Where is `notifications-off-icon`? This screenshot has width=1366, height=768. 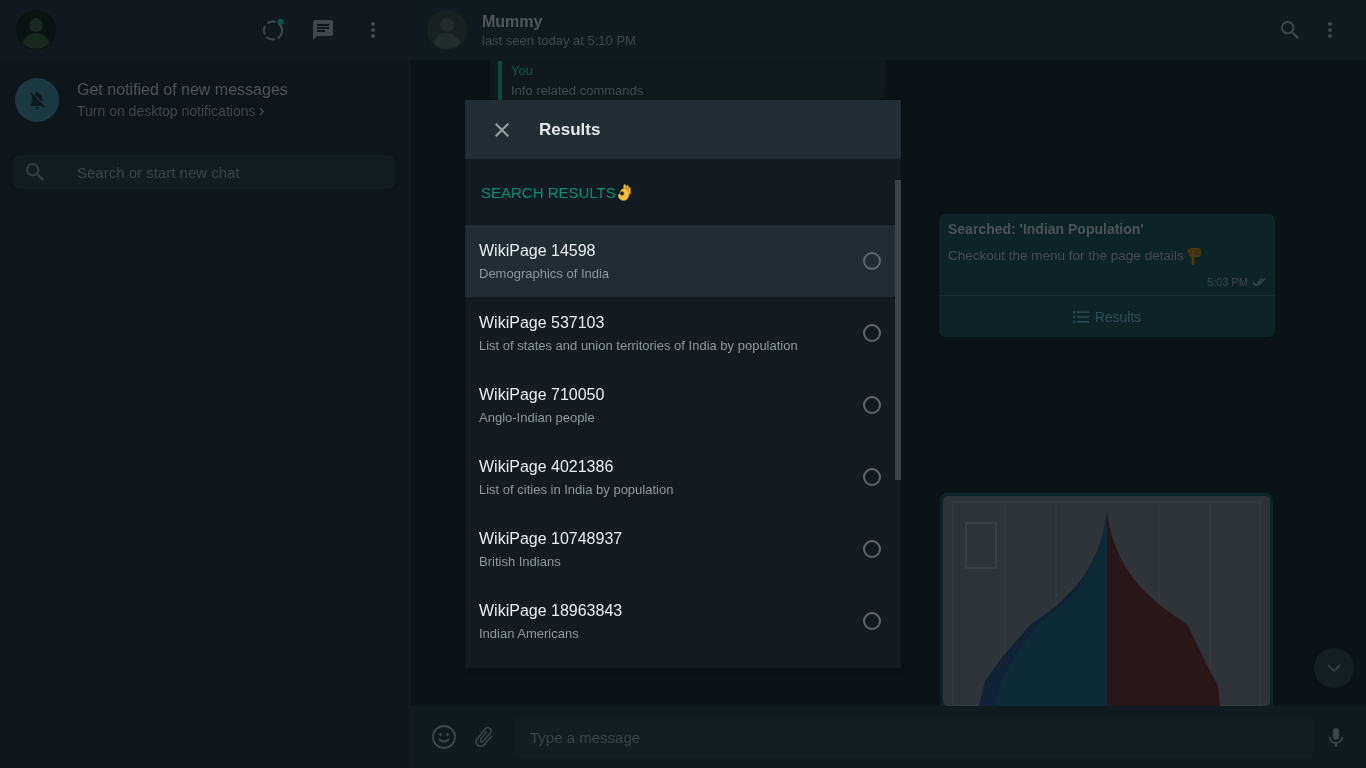
notifications-off-icon is located at coordinates (37, 100).